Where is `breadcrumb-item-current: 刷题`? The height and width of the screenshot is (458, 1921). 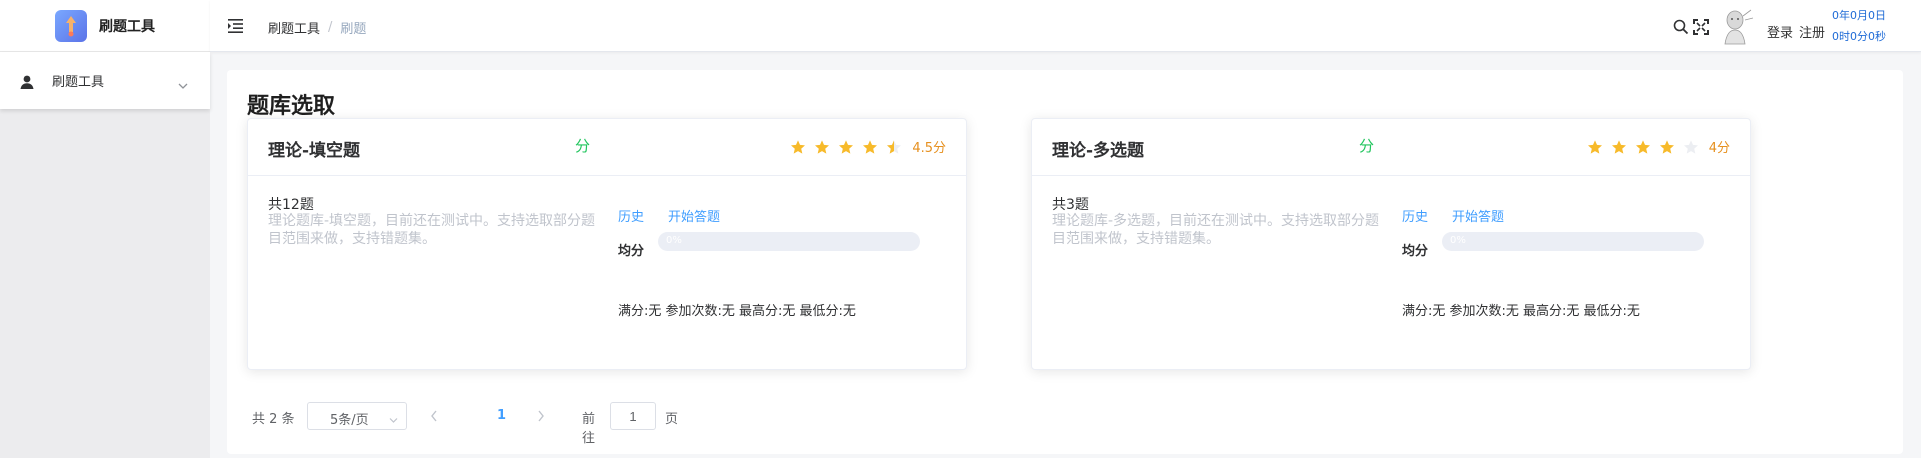 breadcrumb-item-current: 刷题 is located at coordinates (353, 29).